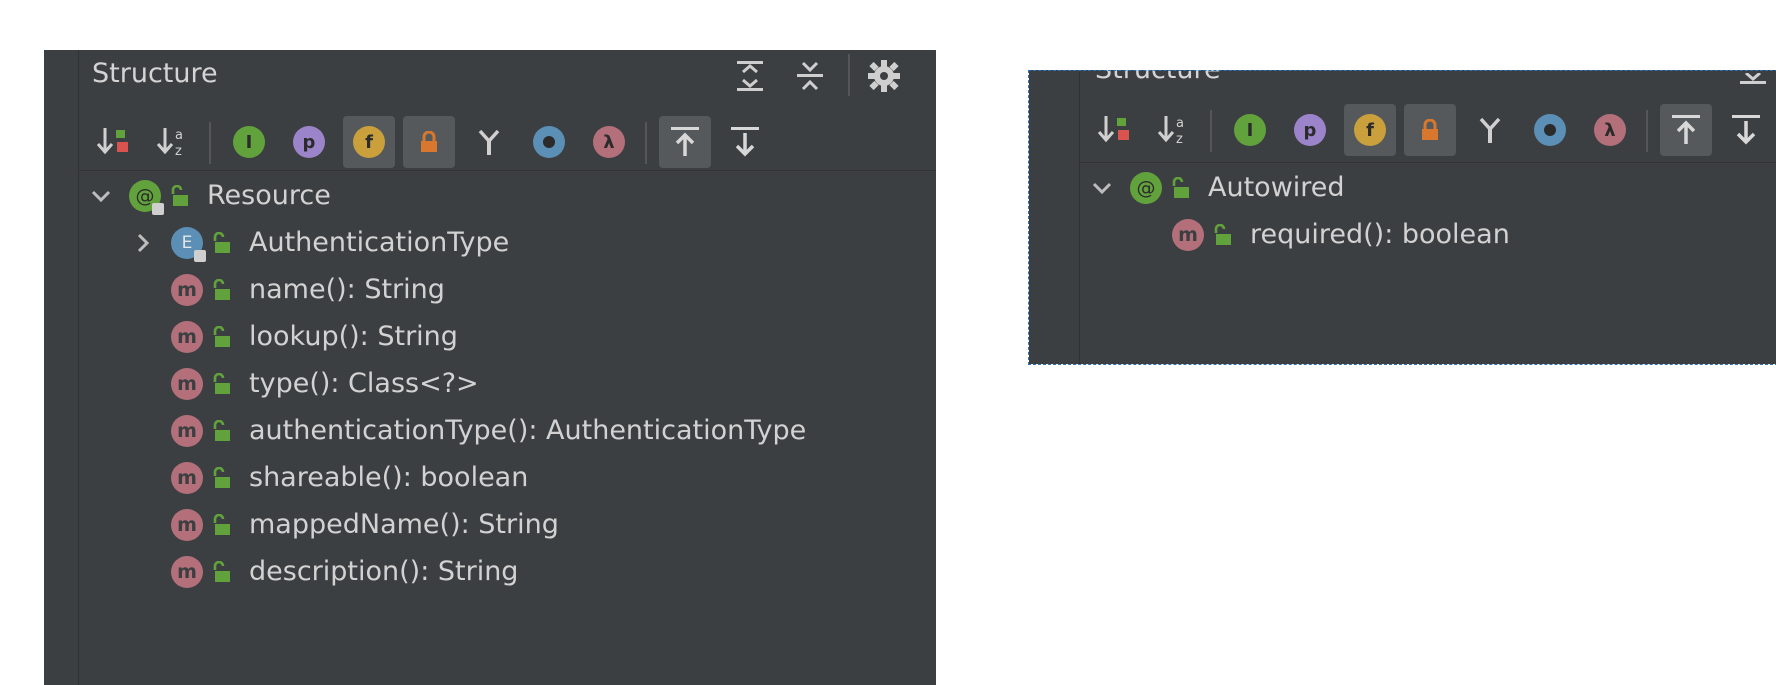 The image size is (1776, 685). I want to click on structure-toolbar: az I p f λ, so click(507, 139).